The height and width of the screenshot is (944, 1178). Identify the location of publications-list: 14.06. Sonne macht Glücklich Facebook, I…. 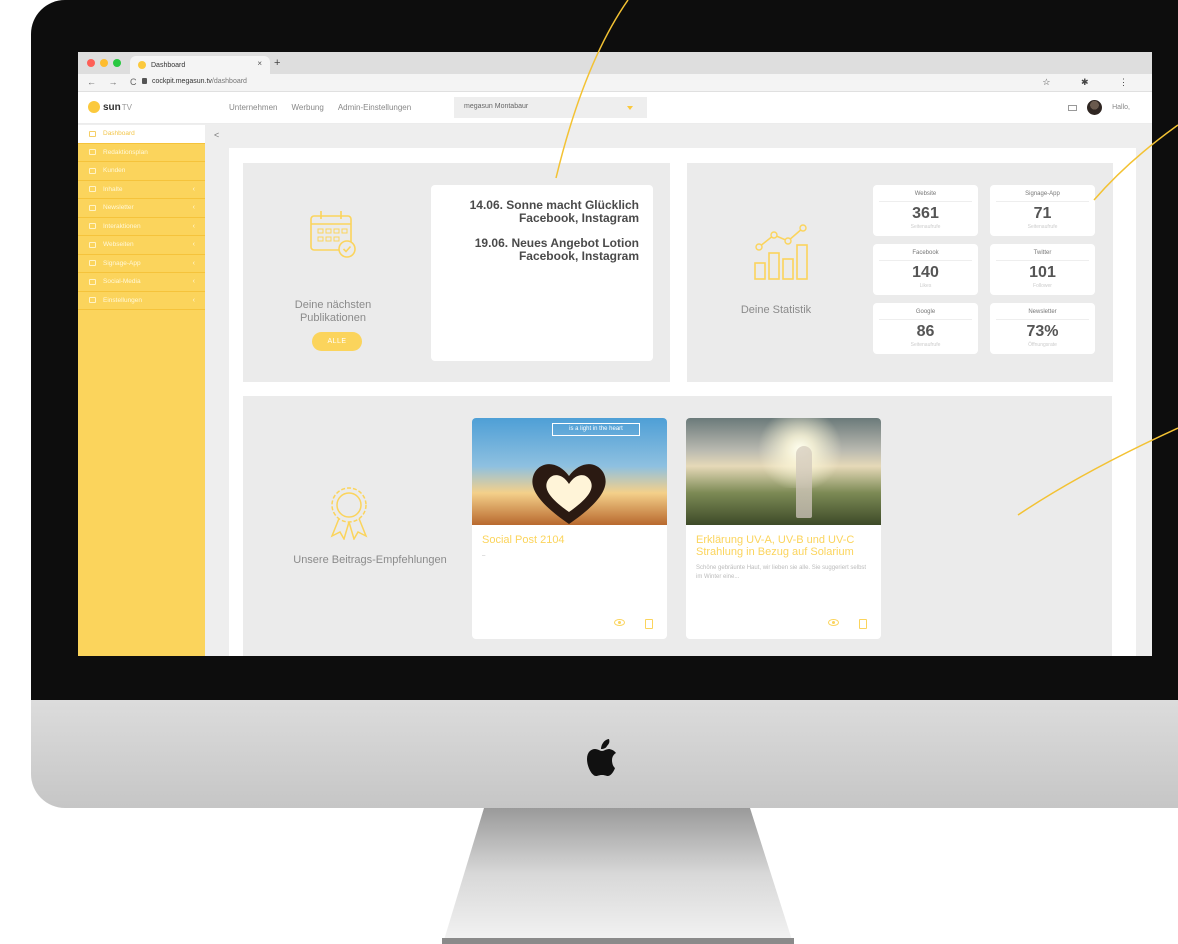
(542, 273).